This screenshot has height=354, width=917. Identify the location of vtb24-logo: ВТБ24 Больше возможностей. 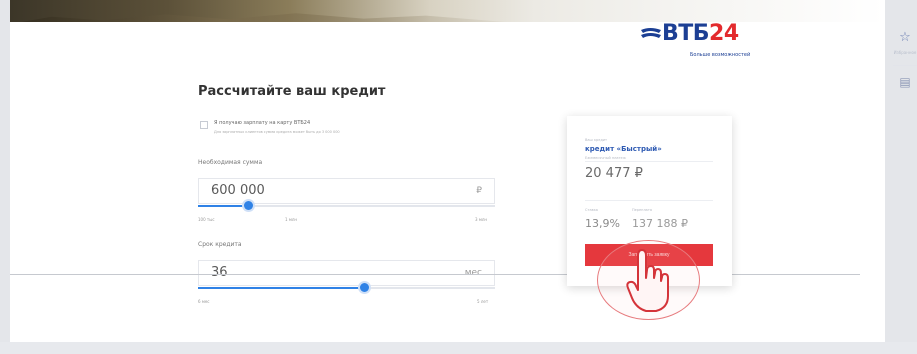
(695, 41).